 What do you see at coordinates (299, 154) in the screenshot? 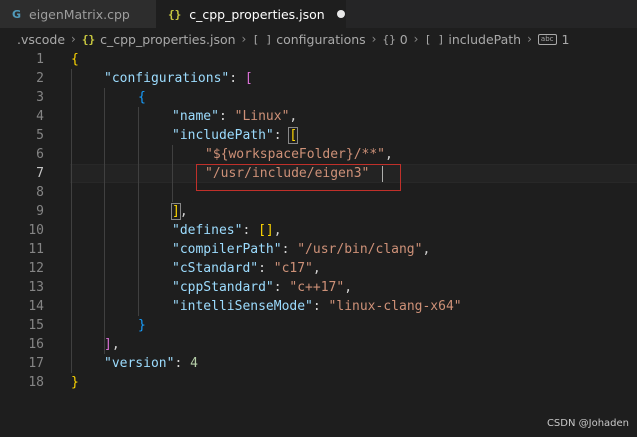
I see `code-text: "${workspaceFolder}/**",` at bounding box center [299, 154].